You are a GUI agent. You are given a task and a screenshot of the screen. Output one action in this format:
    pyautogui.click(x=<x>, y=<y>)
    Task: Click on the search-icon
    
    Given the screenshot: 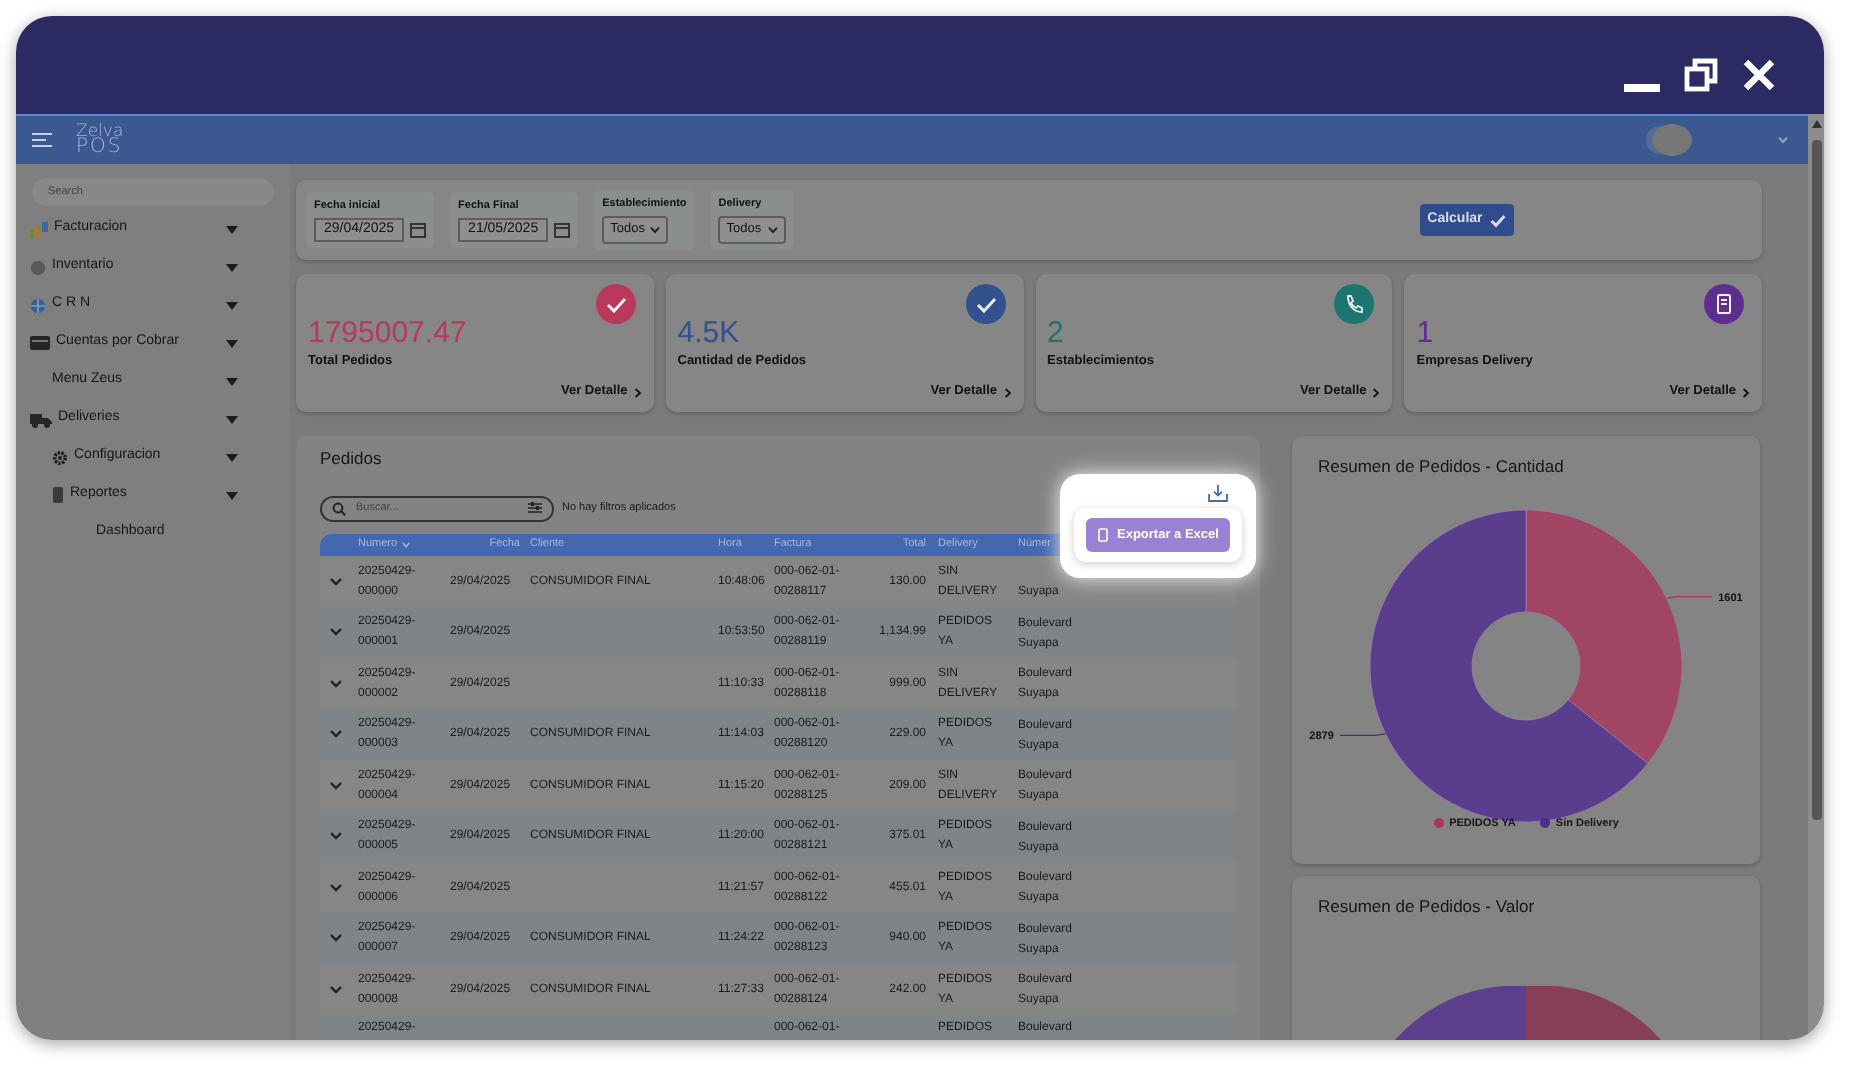 What is the action you would take?
    pyautogui.click(x=339, y=508)
    